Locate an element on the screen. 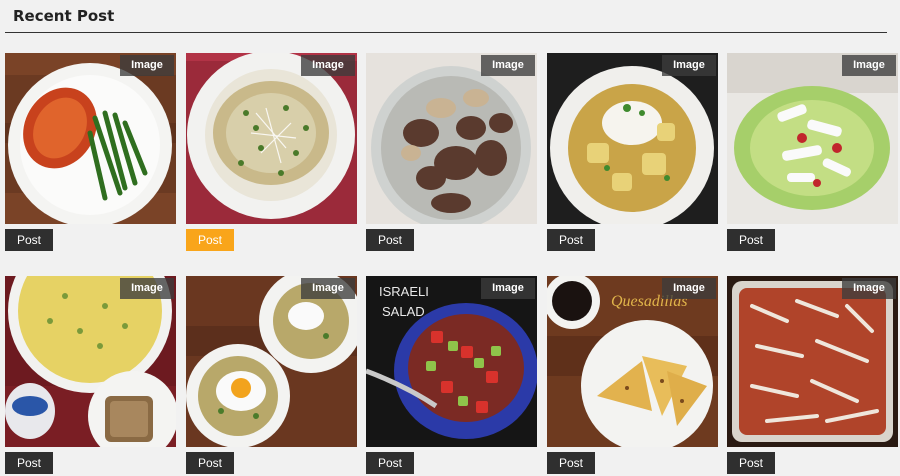  pasta-photo is located at coordinates (271, 138).